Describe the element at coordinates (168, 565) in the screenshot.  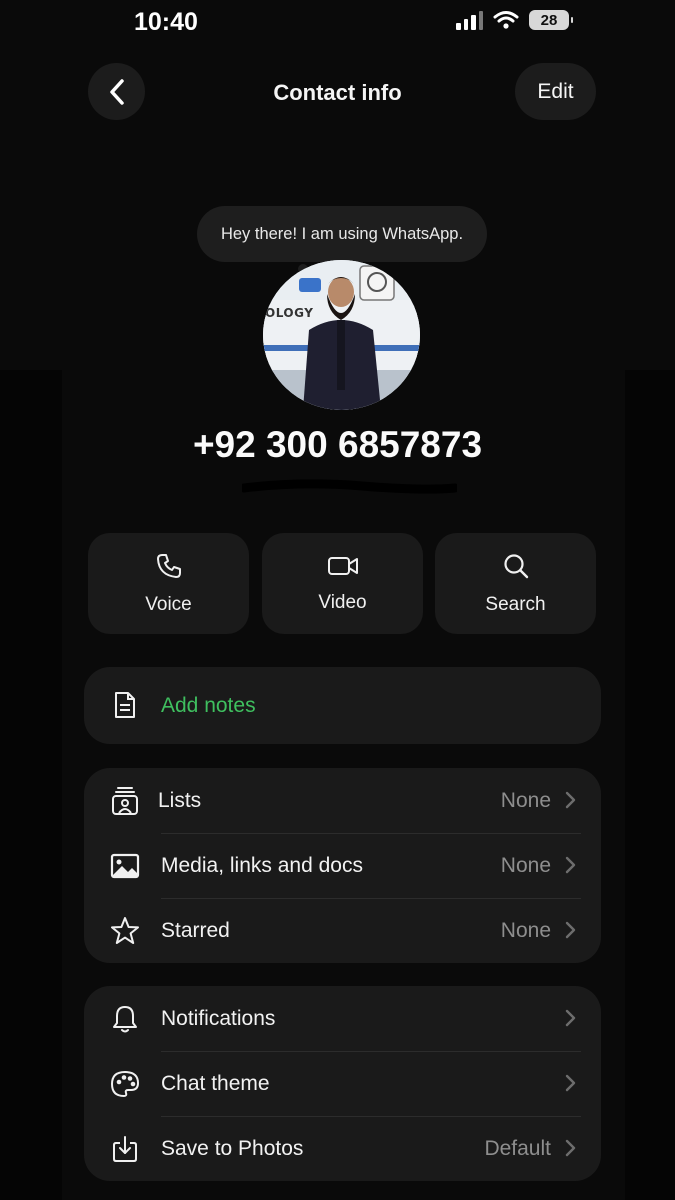
I see `phone-icon` at that location.